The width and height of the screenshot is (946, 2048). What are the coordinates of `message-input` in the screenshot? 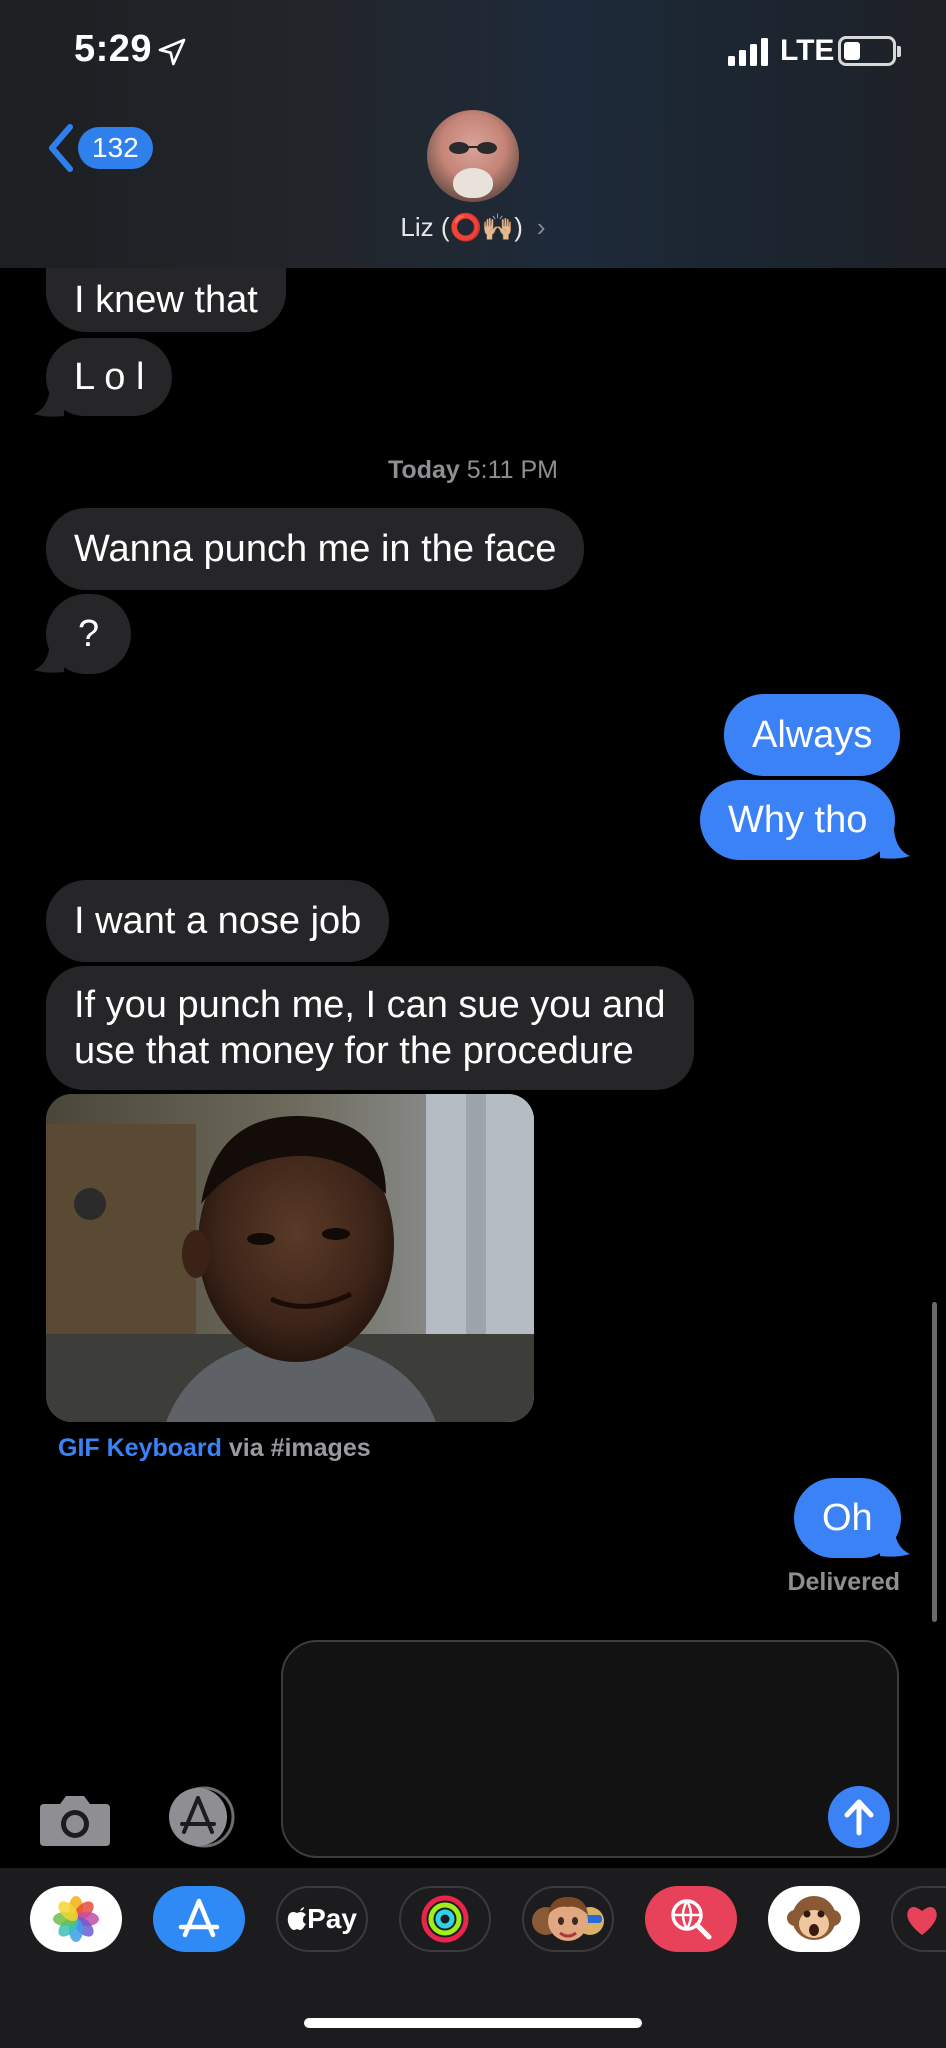 It's located at (590, 1749).